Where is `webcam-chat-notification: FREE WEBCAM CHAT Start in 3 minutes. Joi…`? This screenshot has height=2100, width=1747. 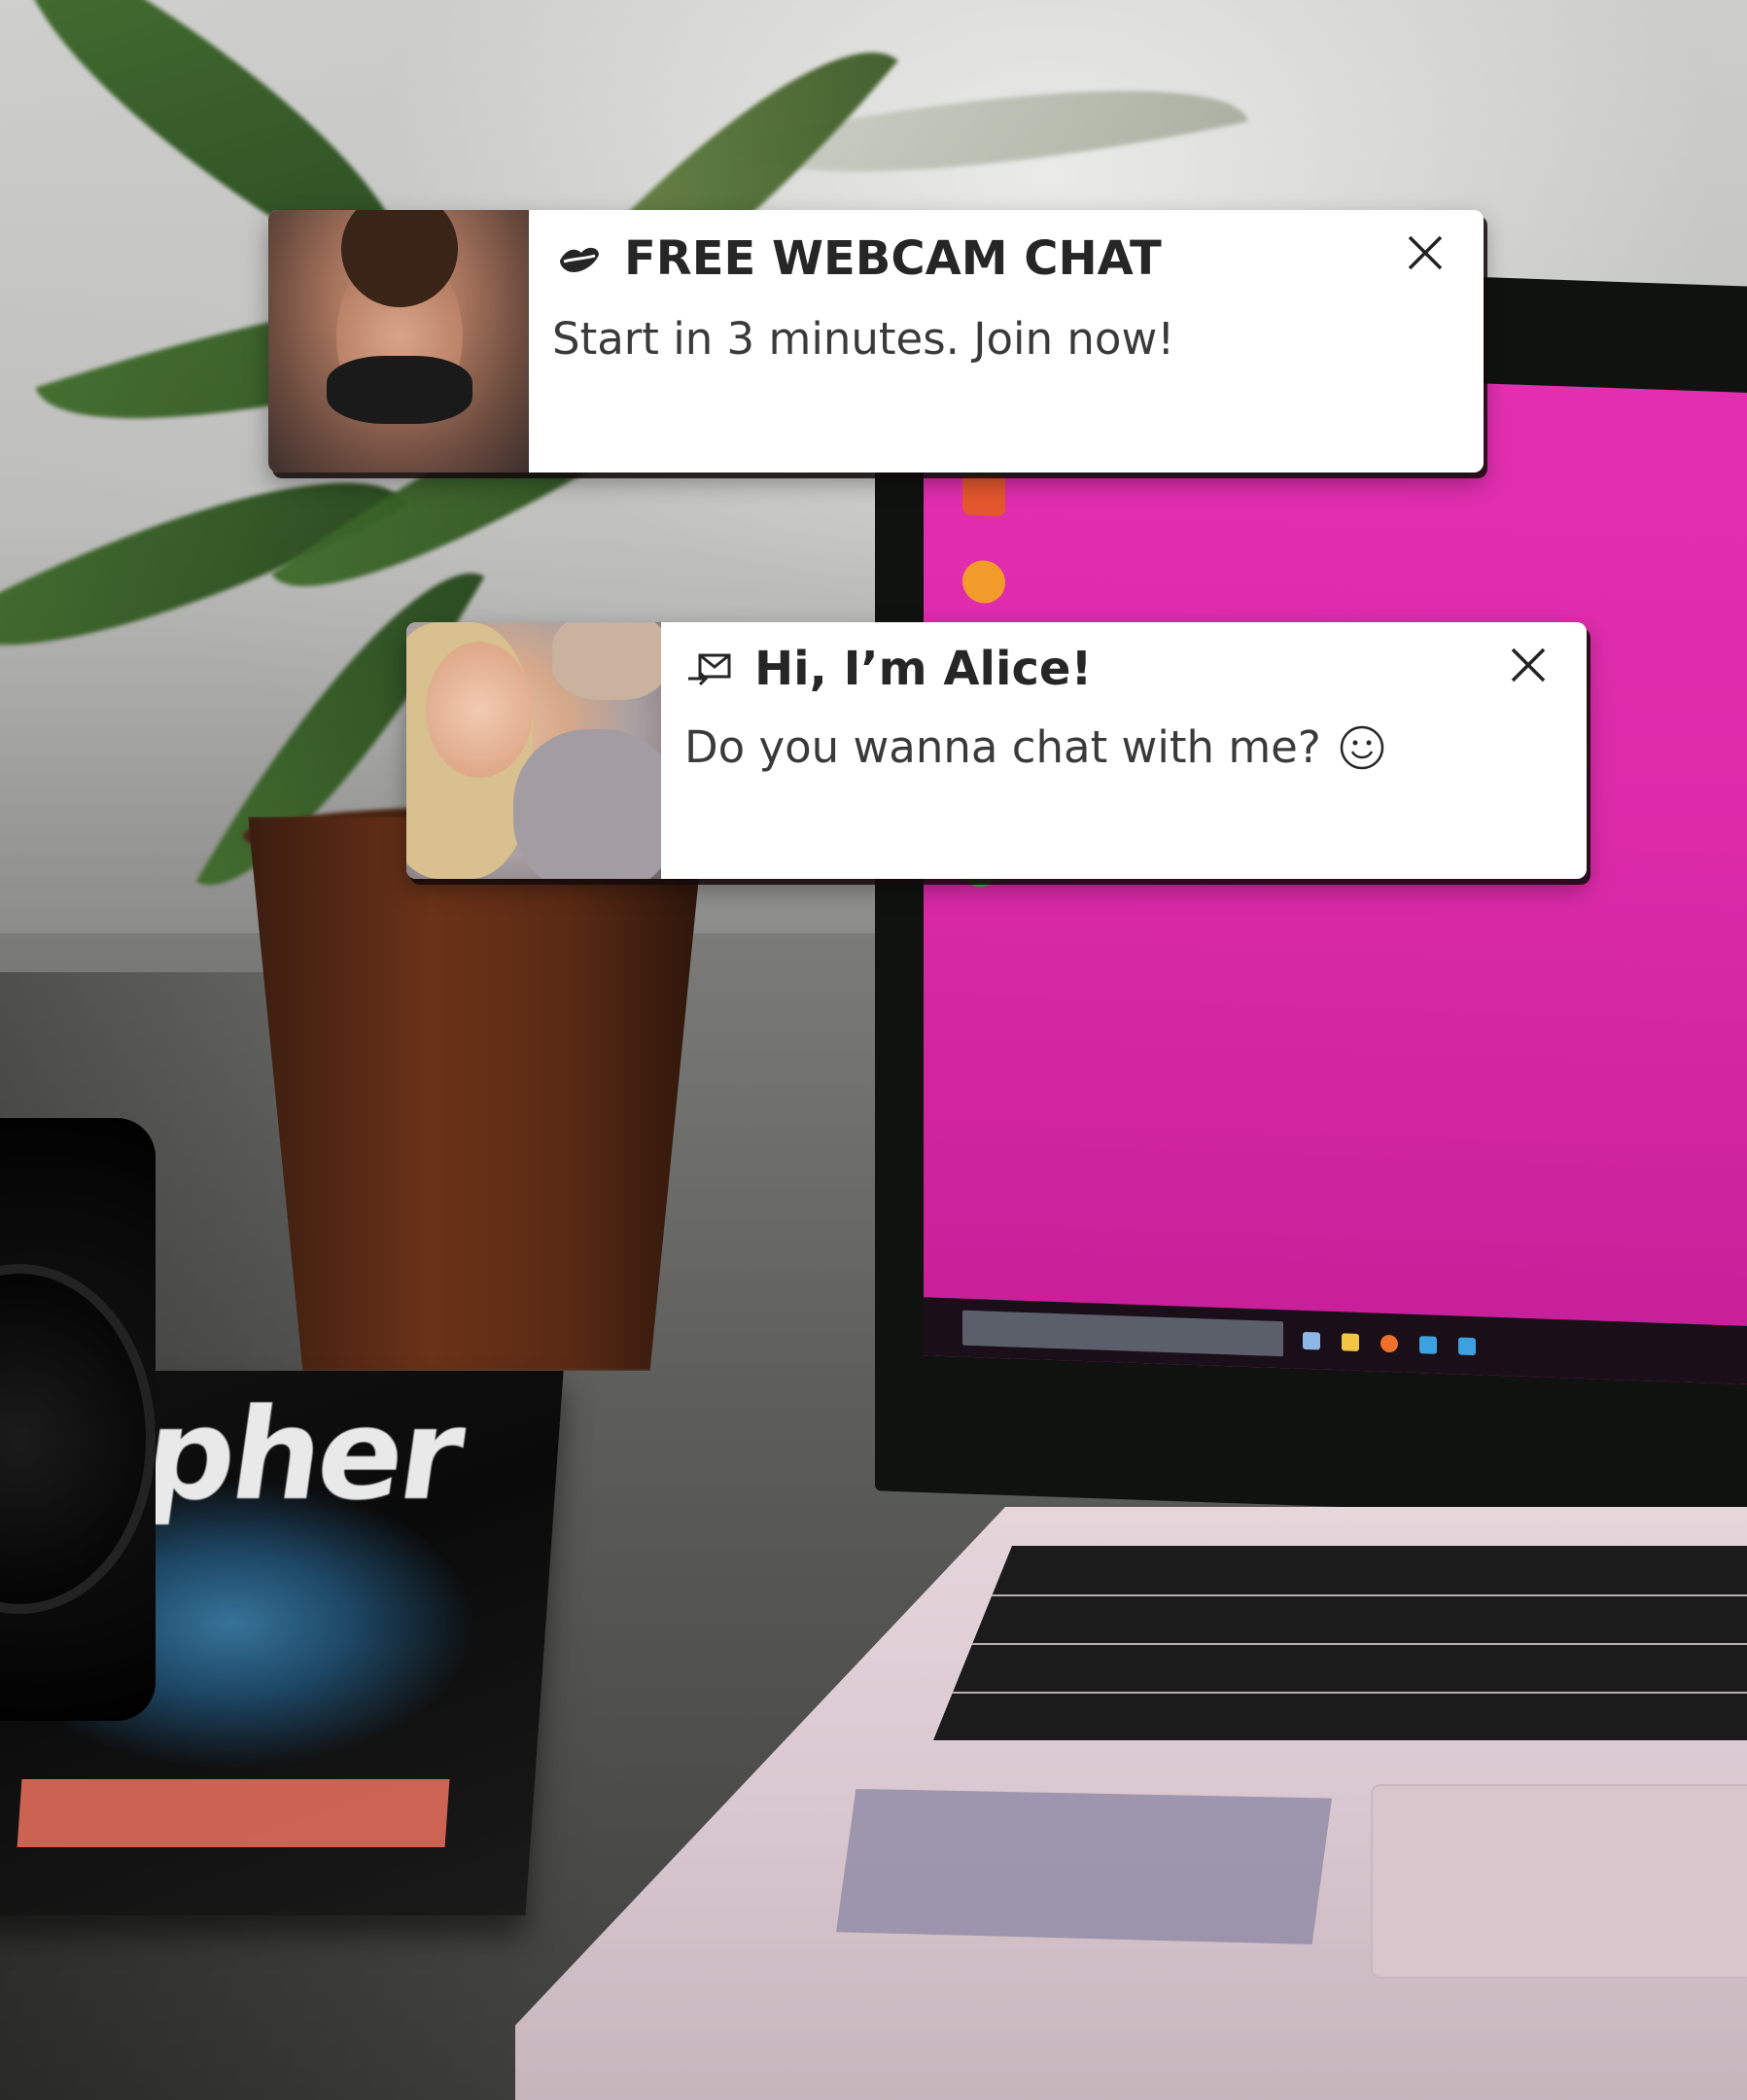 webcam-chat-notification: FREE WEBCAM CHAT Start in 3 minutes. Joi… is located at coordinates (876, 341).